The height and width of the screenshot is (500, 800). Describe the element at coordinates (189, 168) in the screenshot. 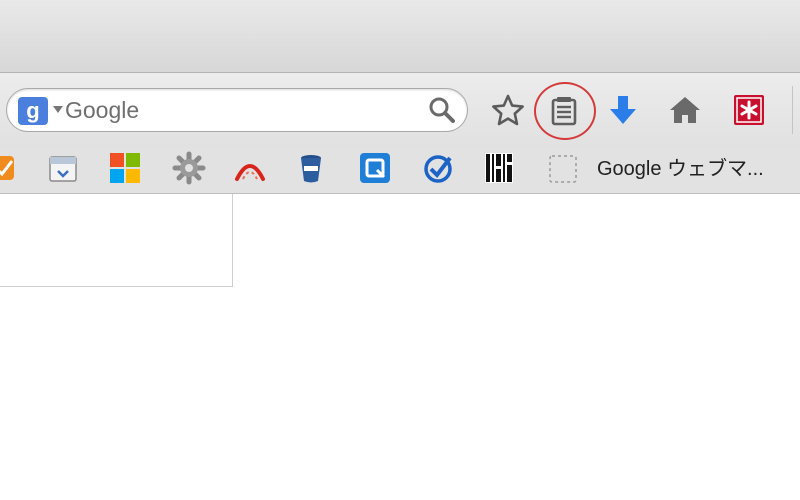

I see `gear-icon` at that location.